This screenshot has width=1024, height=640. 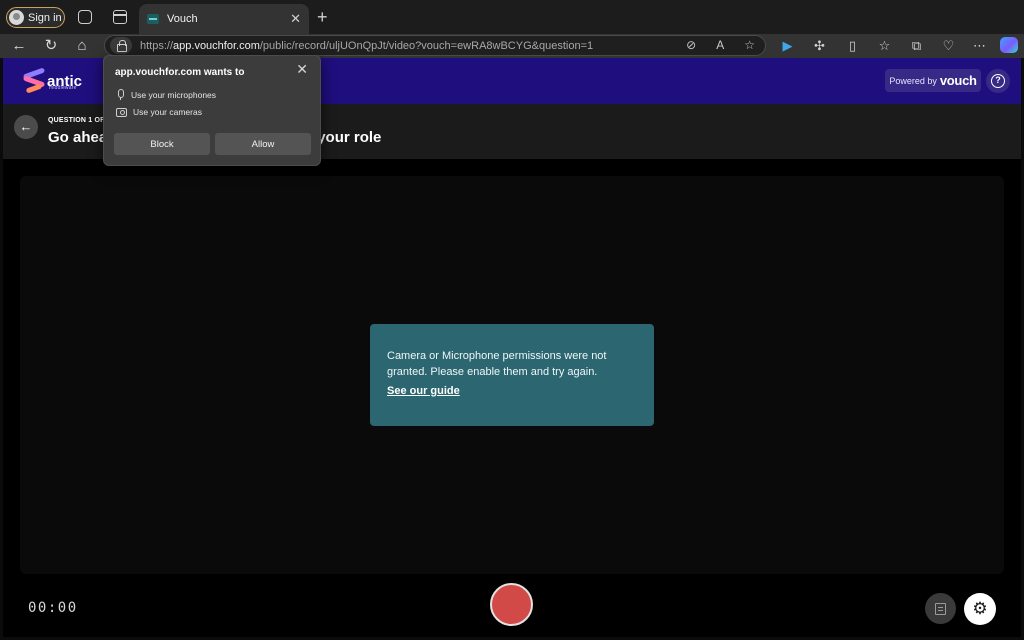 What do you see at coordinates (720, 45) in the screenshot?
I see `read-aloud-icon: A` at bounding box center [720, 45].